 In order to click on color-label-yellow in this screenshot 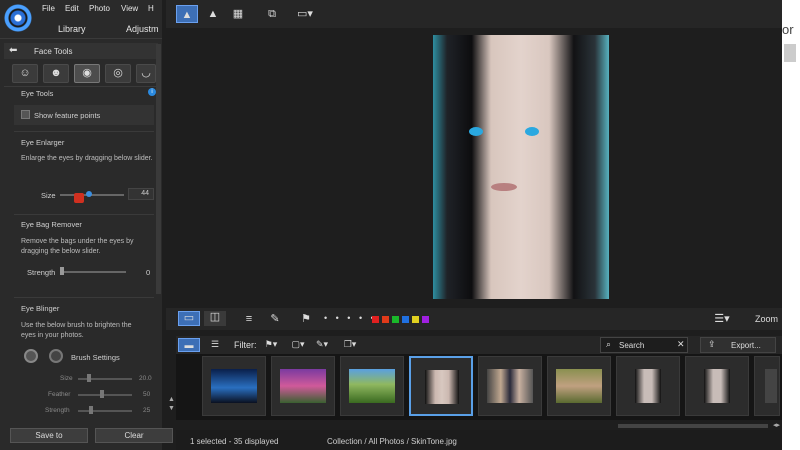, I will do `click(415, 319)`.